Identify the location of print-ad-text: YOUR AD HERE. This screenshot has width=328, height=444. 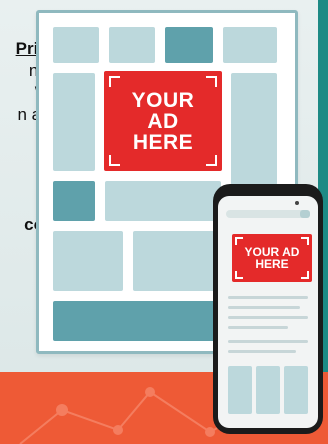
(163, 121).